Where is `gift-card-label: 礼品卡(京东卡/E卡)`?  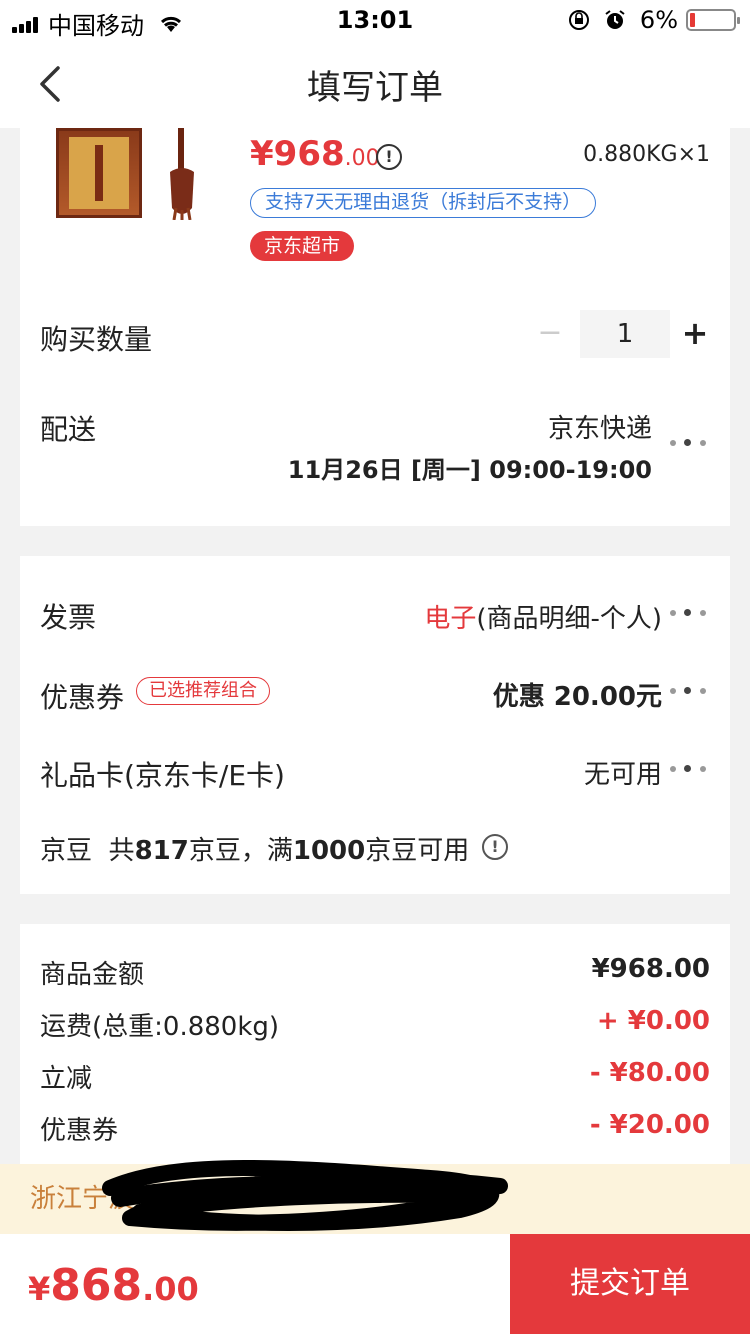 gift-card-label: 礼品卡(京东卡/E卡) is located at coordinates (162, 775).